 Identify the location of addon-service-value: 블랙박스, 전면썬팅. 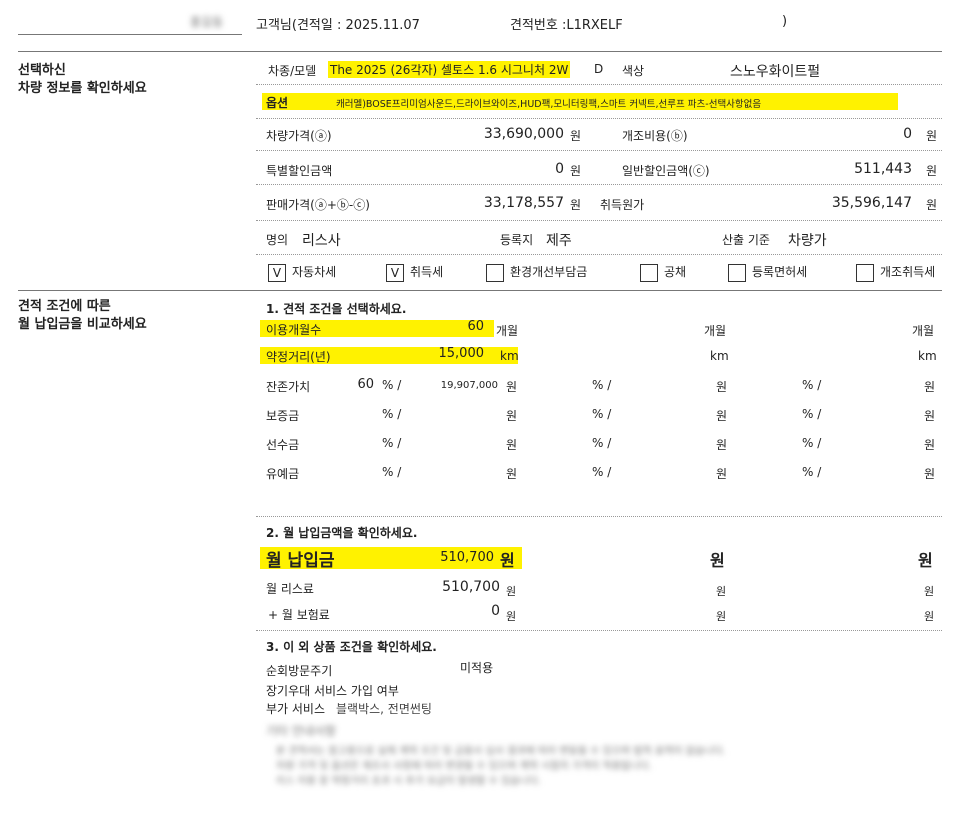
(384, 709).